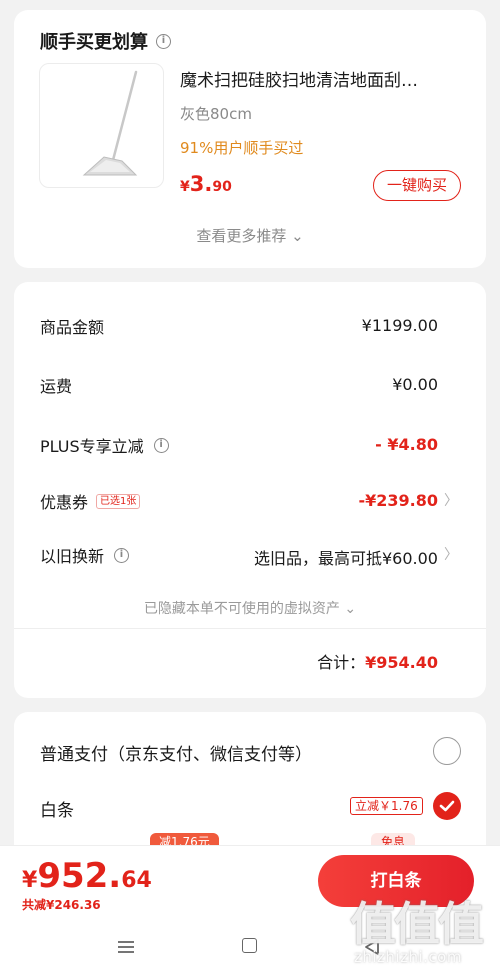 This screenshot has height=975, width=500. What do you see at coordinates (118, 501) in the screenshot?
I see `coupon-selected-tag: 已选1张` at bounding box center [118, 501].